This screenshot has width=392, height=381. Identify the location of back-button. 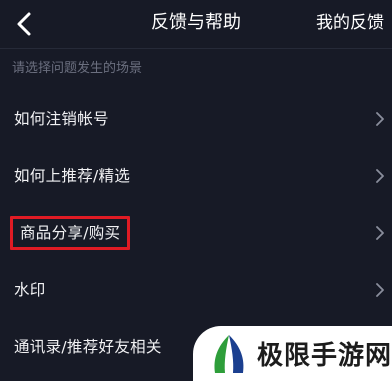
(24, 24).